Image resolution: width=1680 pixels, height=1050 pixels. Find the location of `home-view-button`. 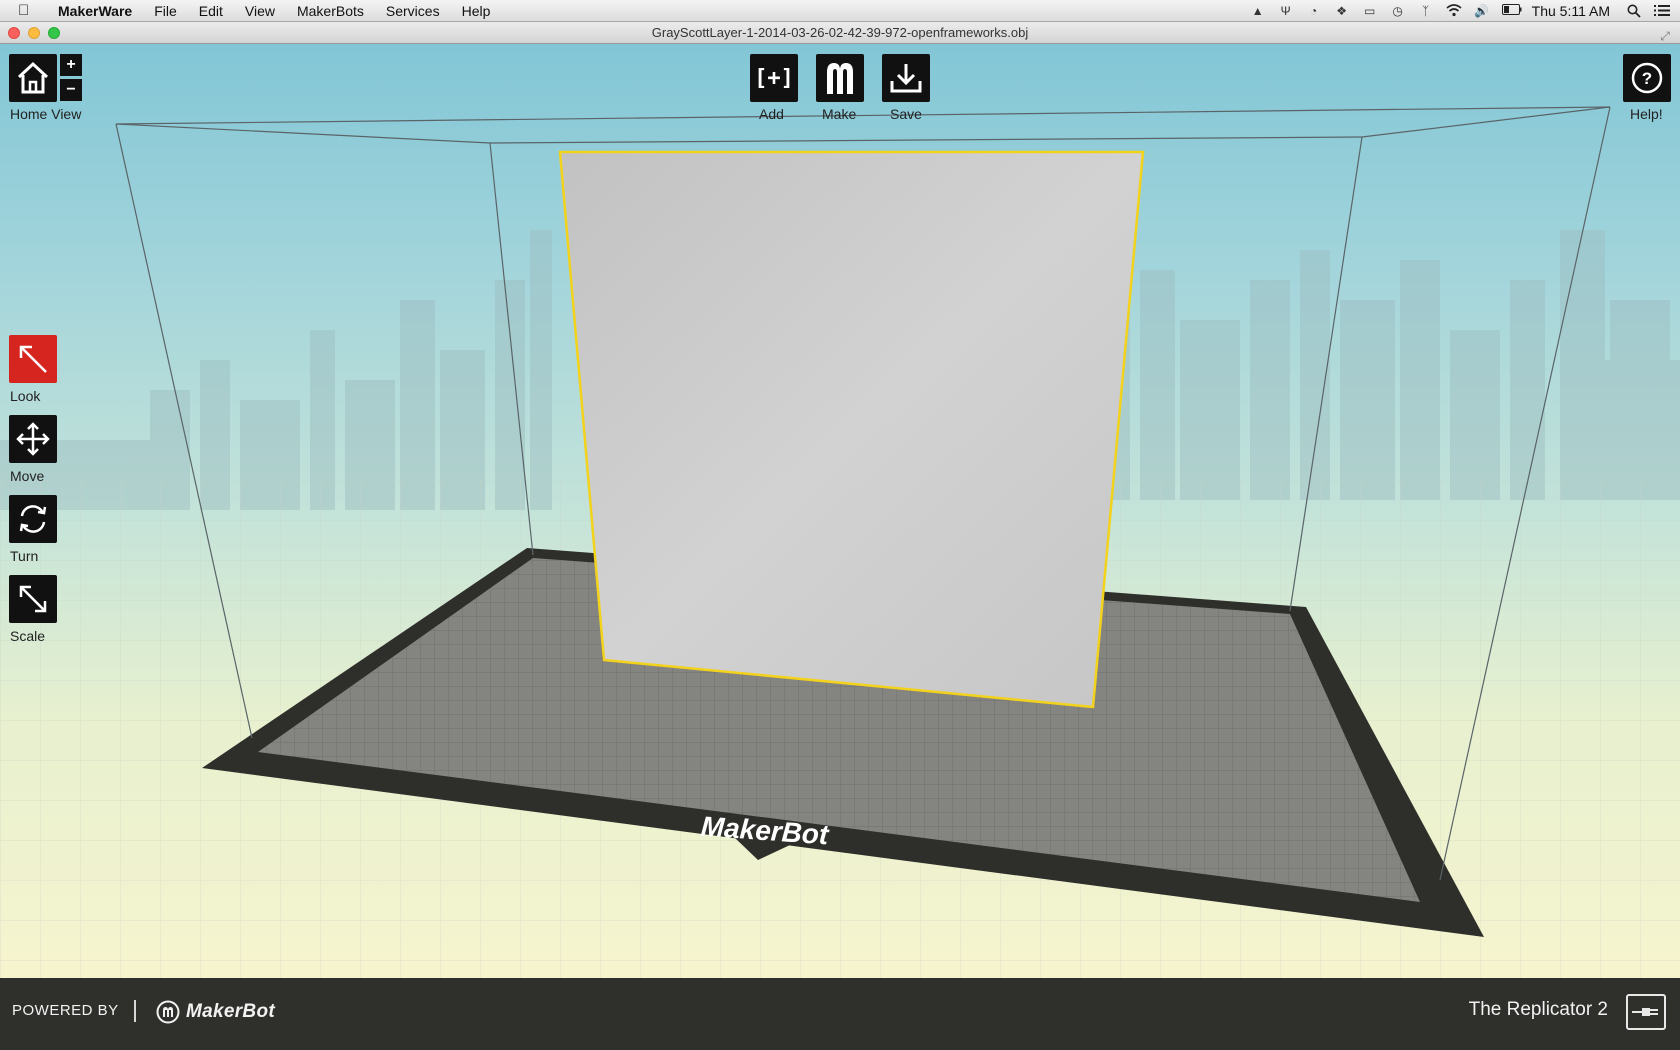

home-view-button is located at coordinates (33, 78).